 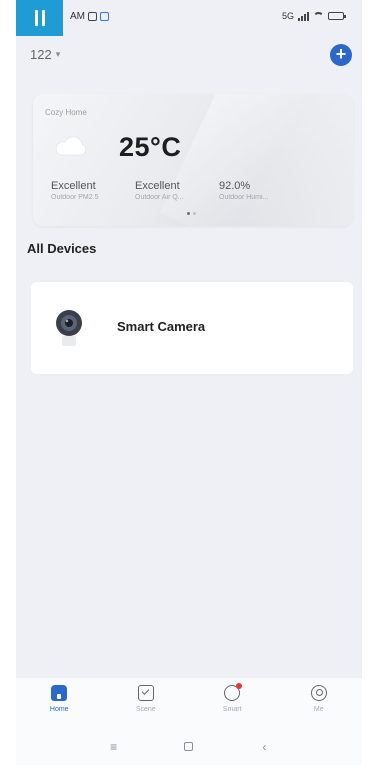 I want to click on alarm-icon, so click(x=92, y=16).